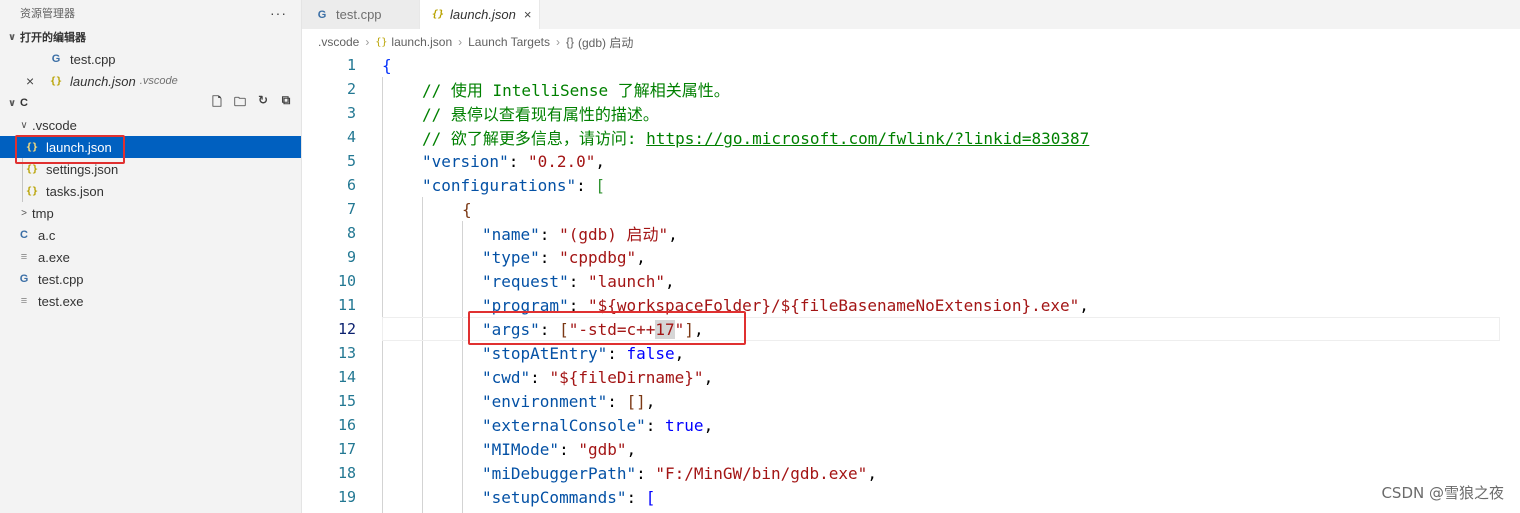 This screenshot has width=1520, height=513. Describe the element at coordinates (569, 497) in the screenshot. I see `code-text: "setupCommands": [` at that location.